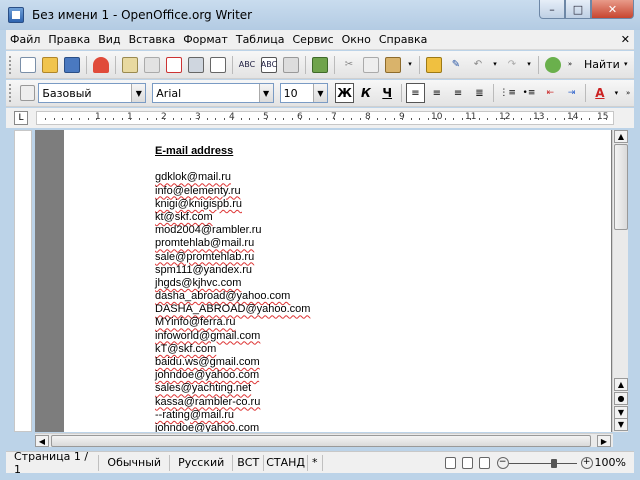 The height and width of the screenshot is (480, 640). What do you see at coordinates (196, 64) in the screenshot?
I see `print-icon` at bounding box center [196, 64].